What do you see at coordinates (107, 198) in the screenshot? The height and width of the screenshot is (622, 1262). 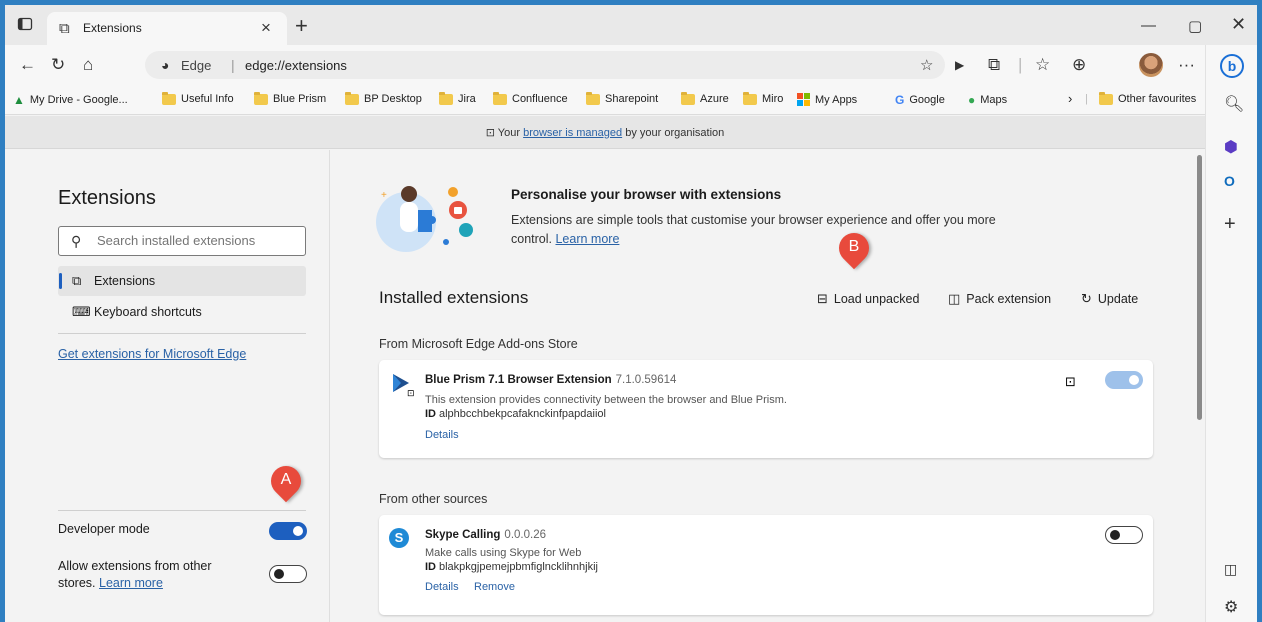 I see `page-title: Extensions` at bounding box center [107, 198].